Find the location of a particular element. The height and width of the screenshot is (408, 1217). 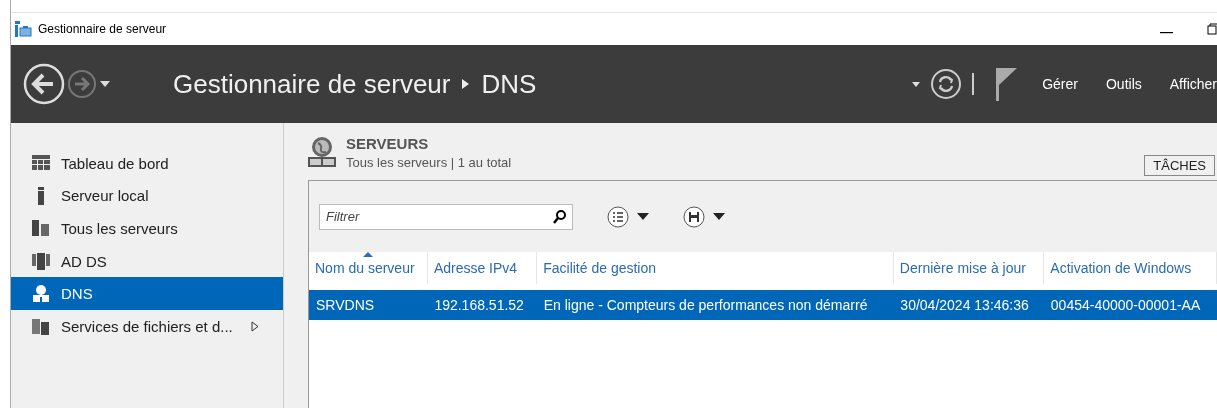

column-header: Adresse IPv4 is located at coordinates (482, 268).